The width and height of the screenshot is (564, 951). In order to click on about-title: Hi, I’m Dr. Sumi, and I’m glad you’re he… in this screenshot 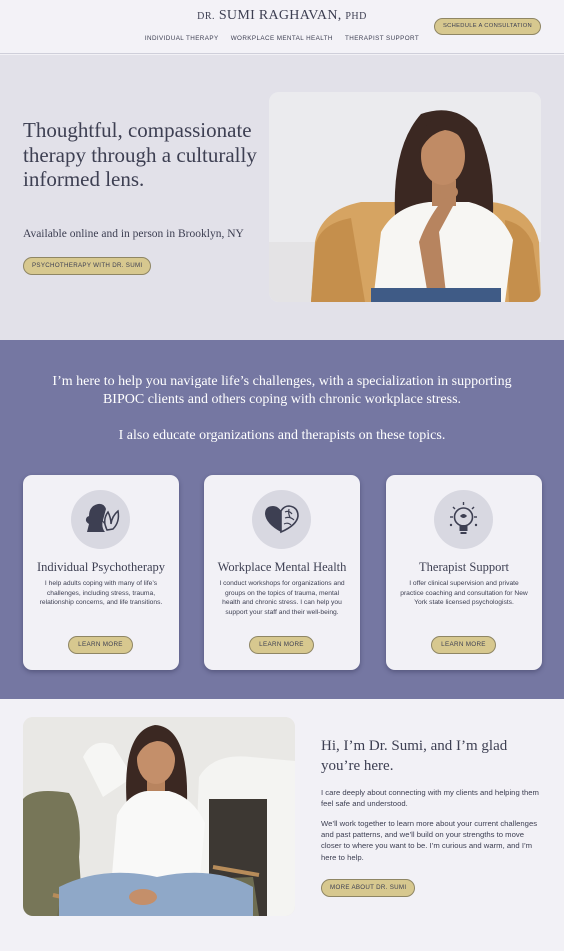, I will do `click(414, 756)`.